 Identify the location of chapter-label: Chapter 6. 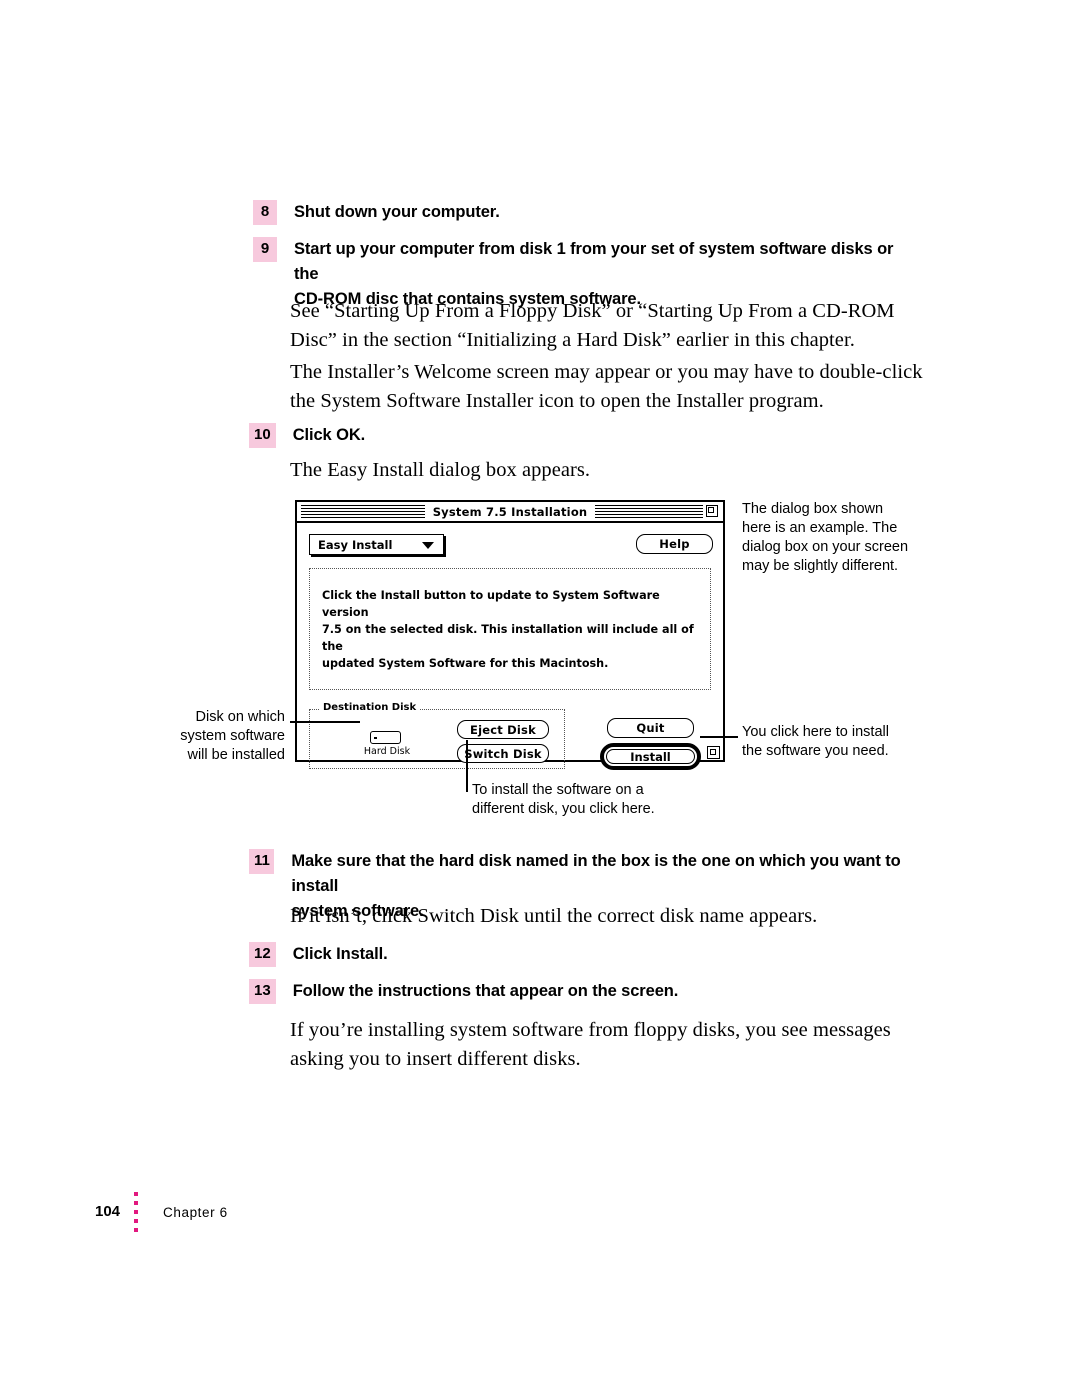
(195, 1212).